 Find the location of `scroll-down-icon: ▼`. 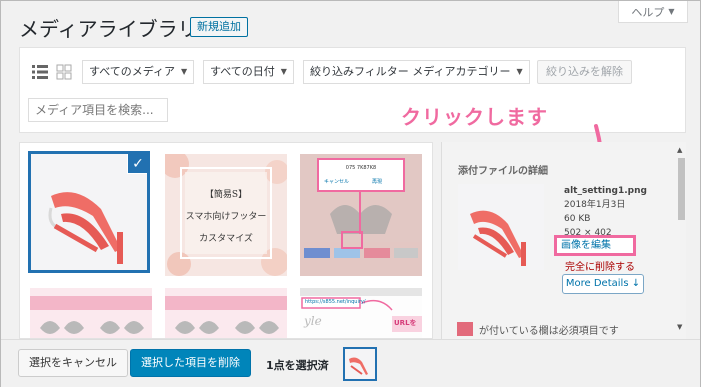

scroll-down-icon: ▼ is located at coordinates (679, 327).